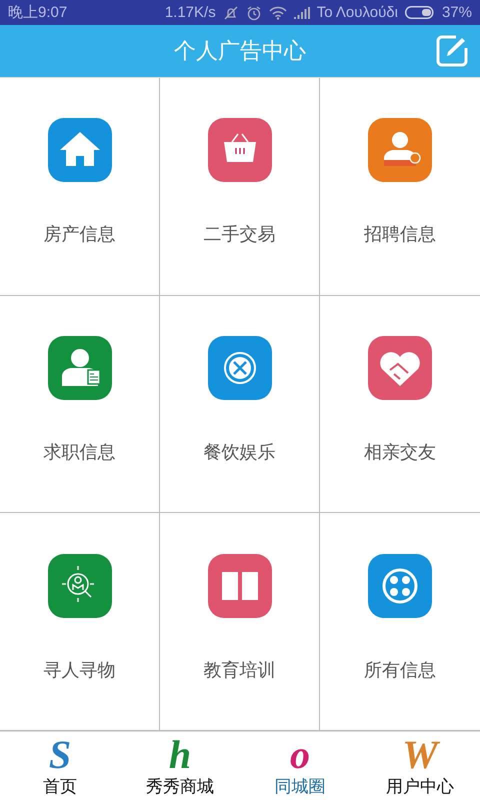  I want to click on category-tile: 相亲交友, so click(400, 405).